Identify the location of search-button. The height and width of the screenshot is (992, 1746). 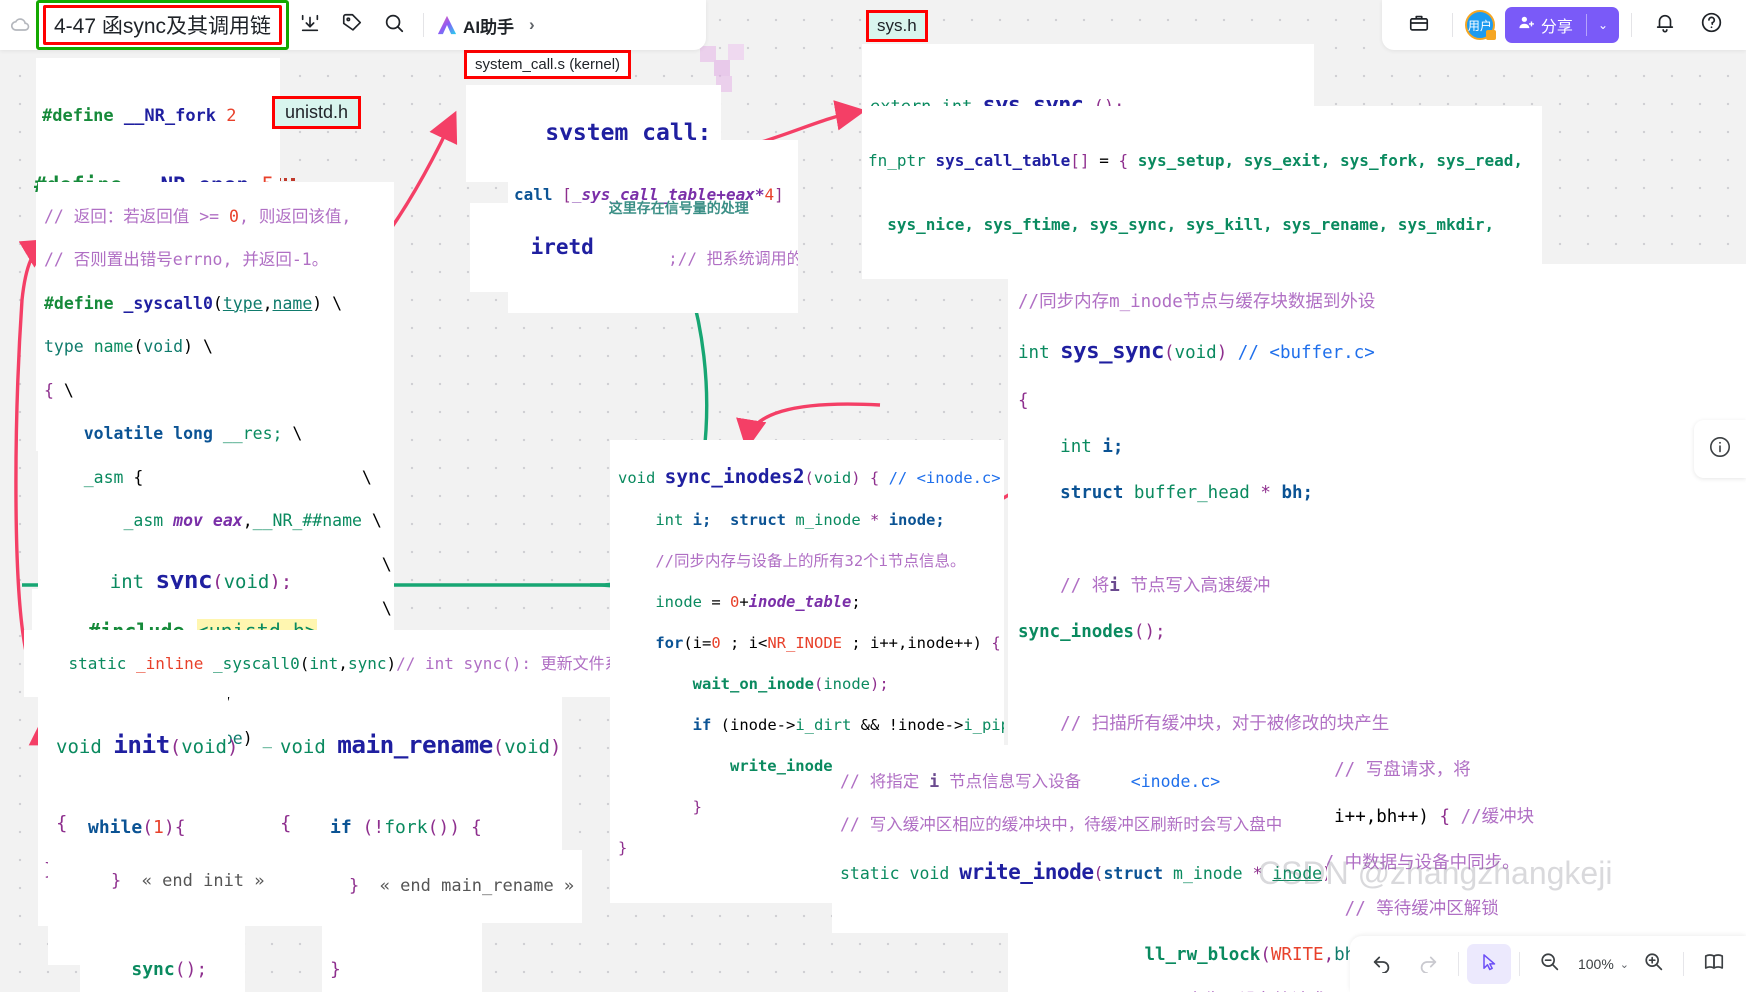
(394, 25).